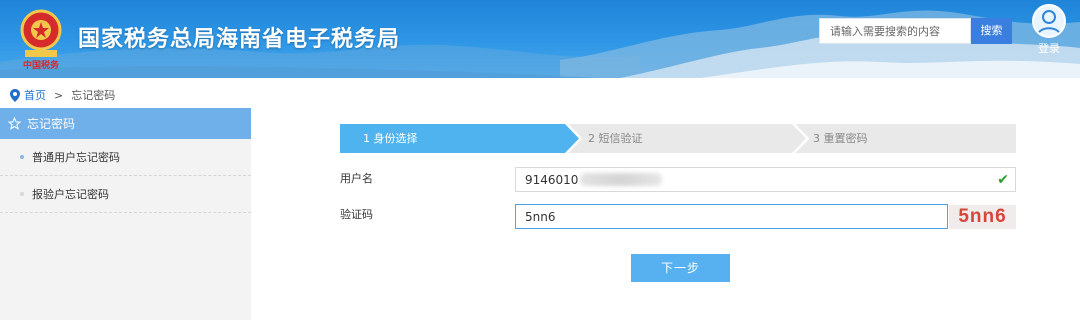 Image resolution: width=1080 pixels, height=320 pixels. I want to click on sidebar-header: 忘记密码, so click(125, 123).